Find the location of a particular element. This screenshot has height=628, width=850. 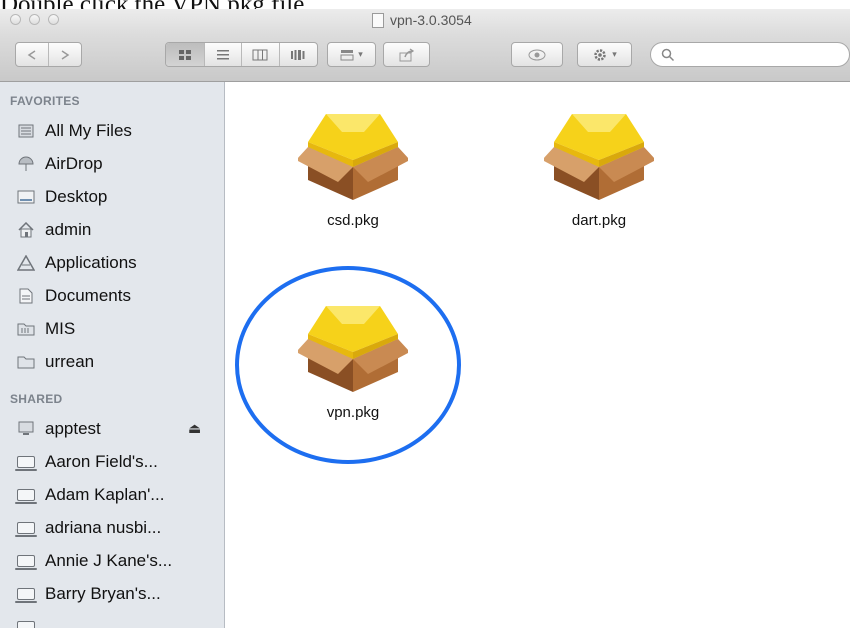

sidebar-item-label: admin is located at coordinates (68, 229).